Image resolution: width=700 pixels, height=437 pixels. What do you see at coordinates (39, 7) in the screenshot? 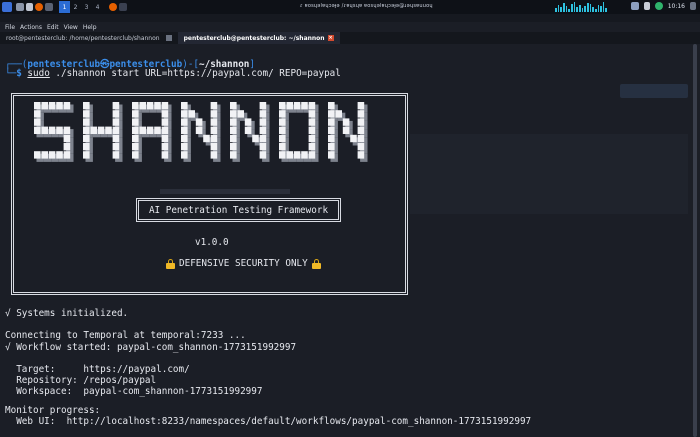
I see `firefox-icon` at bounding box center [39, 7].